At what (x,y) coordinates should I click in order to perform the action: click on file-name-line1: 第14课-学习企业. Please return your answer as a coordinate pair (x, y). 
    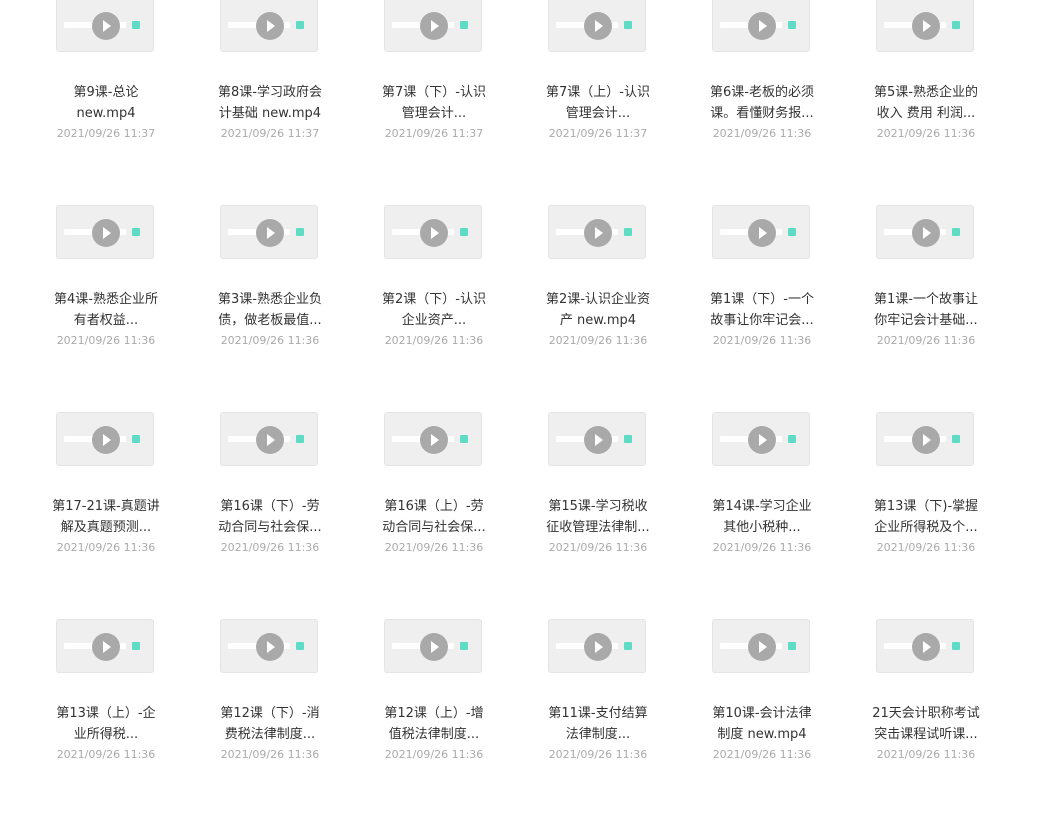
    Looking at the image, I should click on (762, 506).